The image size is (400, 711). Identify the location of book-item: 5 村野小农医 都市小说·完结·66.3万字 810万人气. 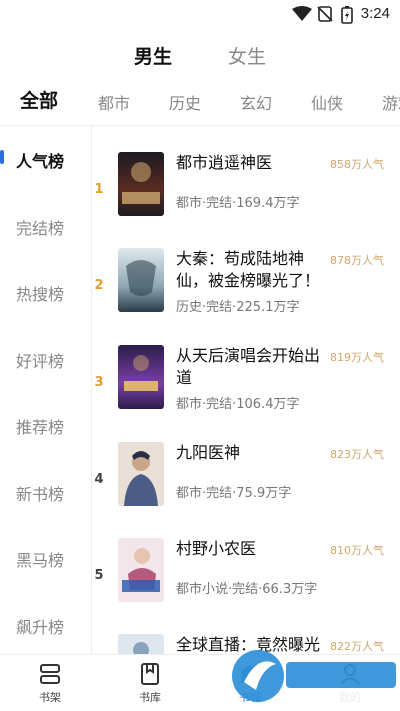
(246, 586).